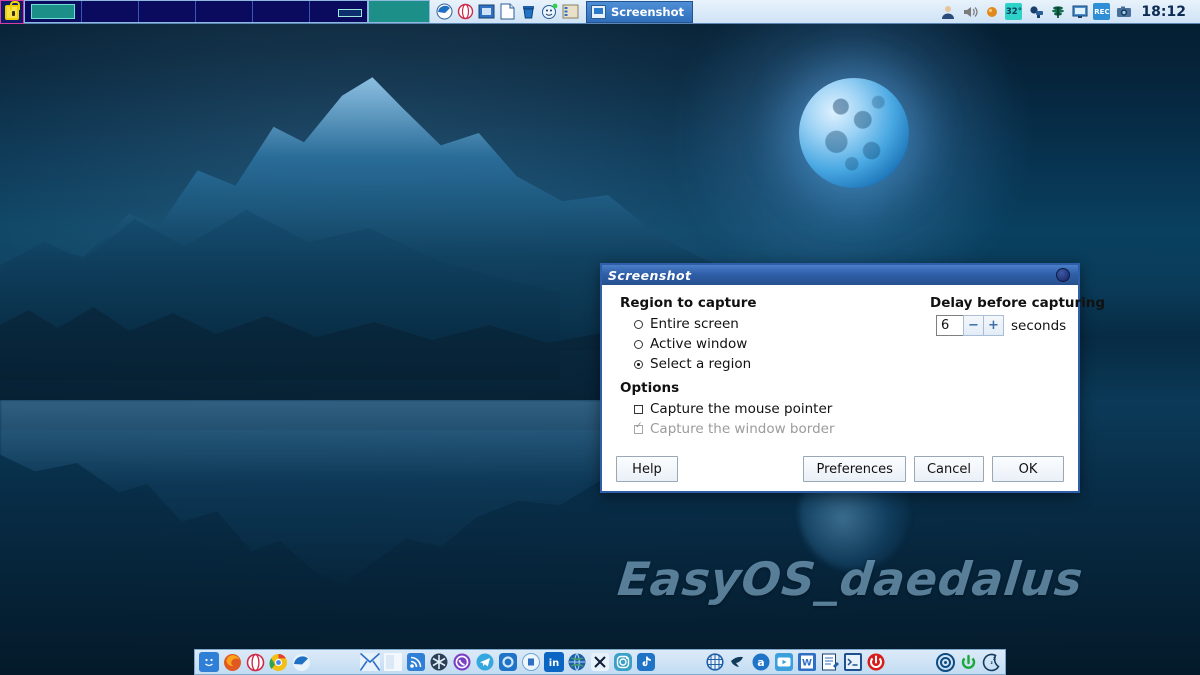 The width and height of the screenshot is (1200, 675). Describe the element at coordinates (646, 662) in the screenshot. I see `tiktok-icon` at that location.